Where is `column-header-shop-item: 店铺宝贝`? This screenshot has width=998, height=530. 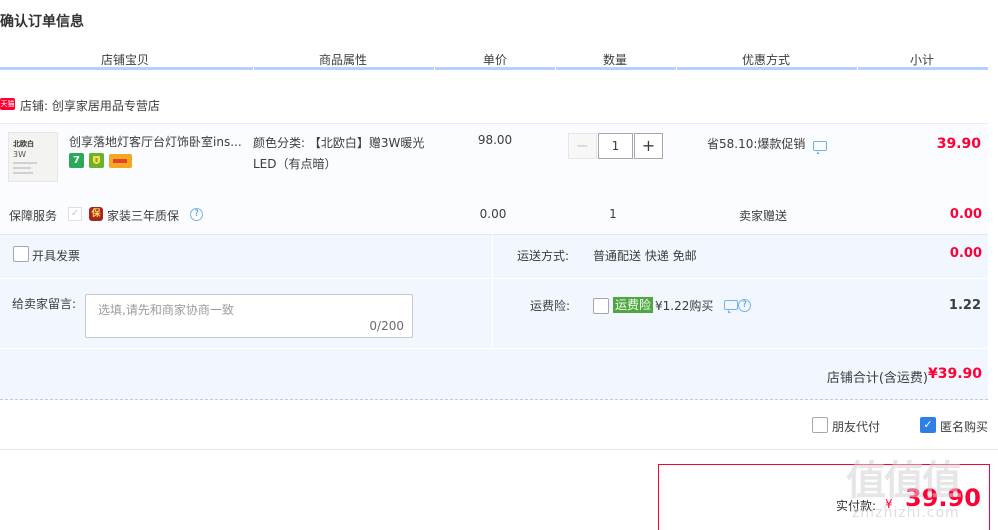
column-header-shop-item: 店铺宝贝 is located at coordinates (124, 60).